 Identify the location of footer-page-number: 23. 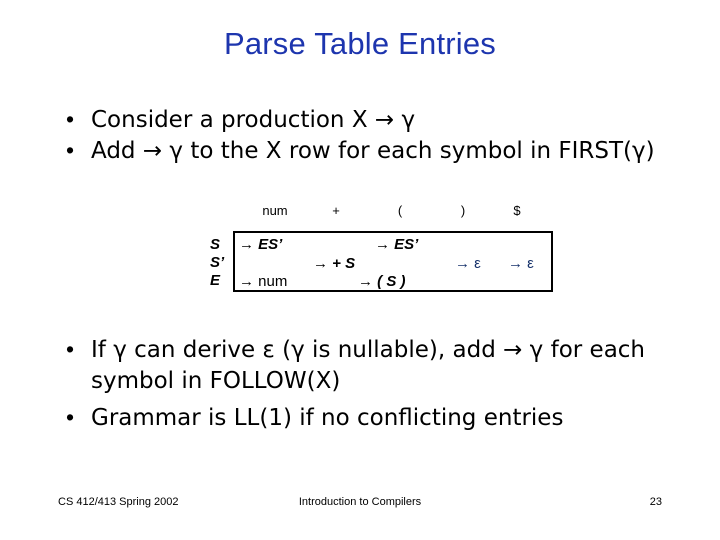
(655, 502).